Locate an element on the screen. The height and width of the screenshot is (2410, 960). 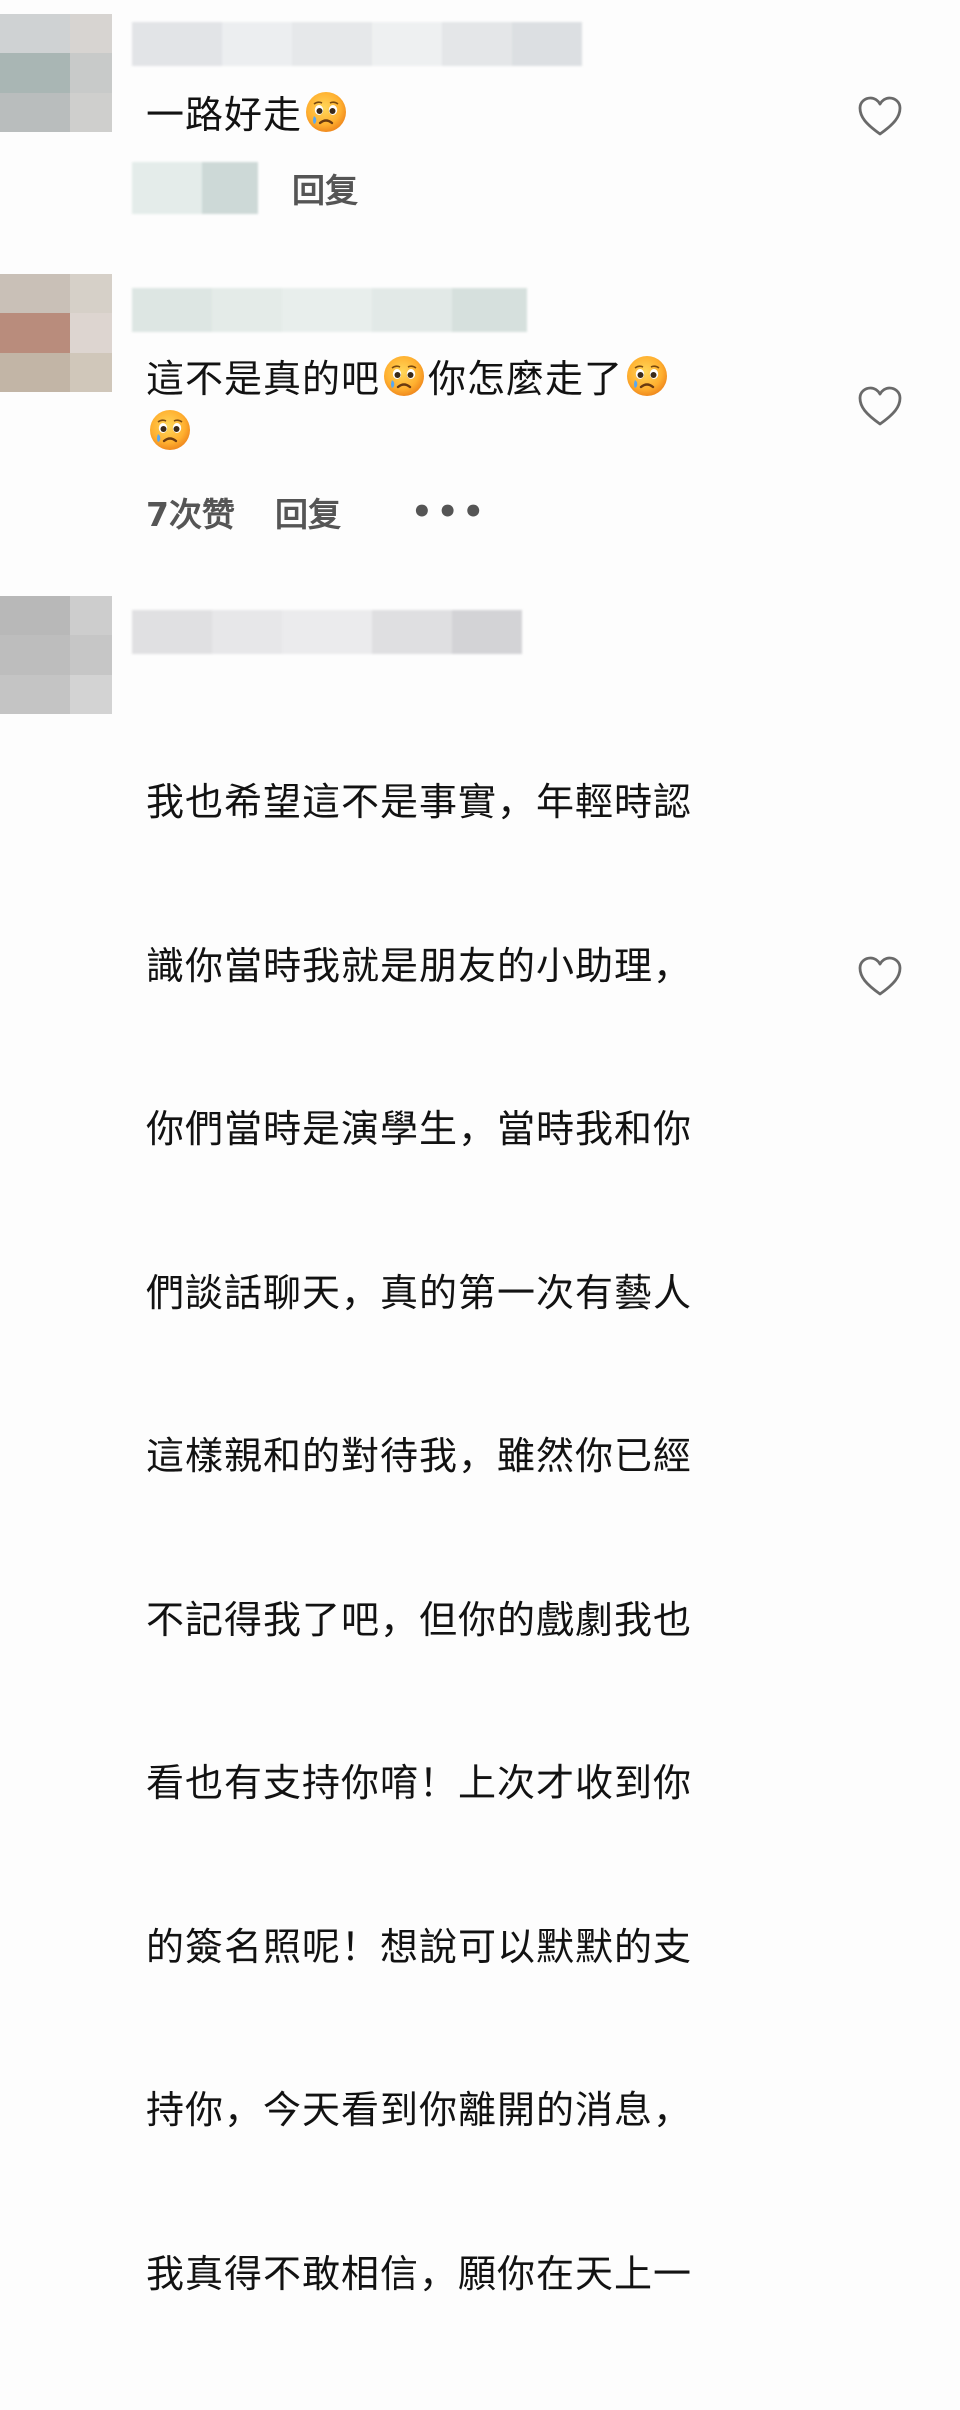
likes-count: 7次赞 is located at coordinates (190, 512).